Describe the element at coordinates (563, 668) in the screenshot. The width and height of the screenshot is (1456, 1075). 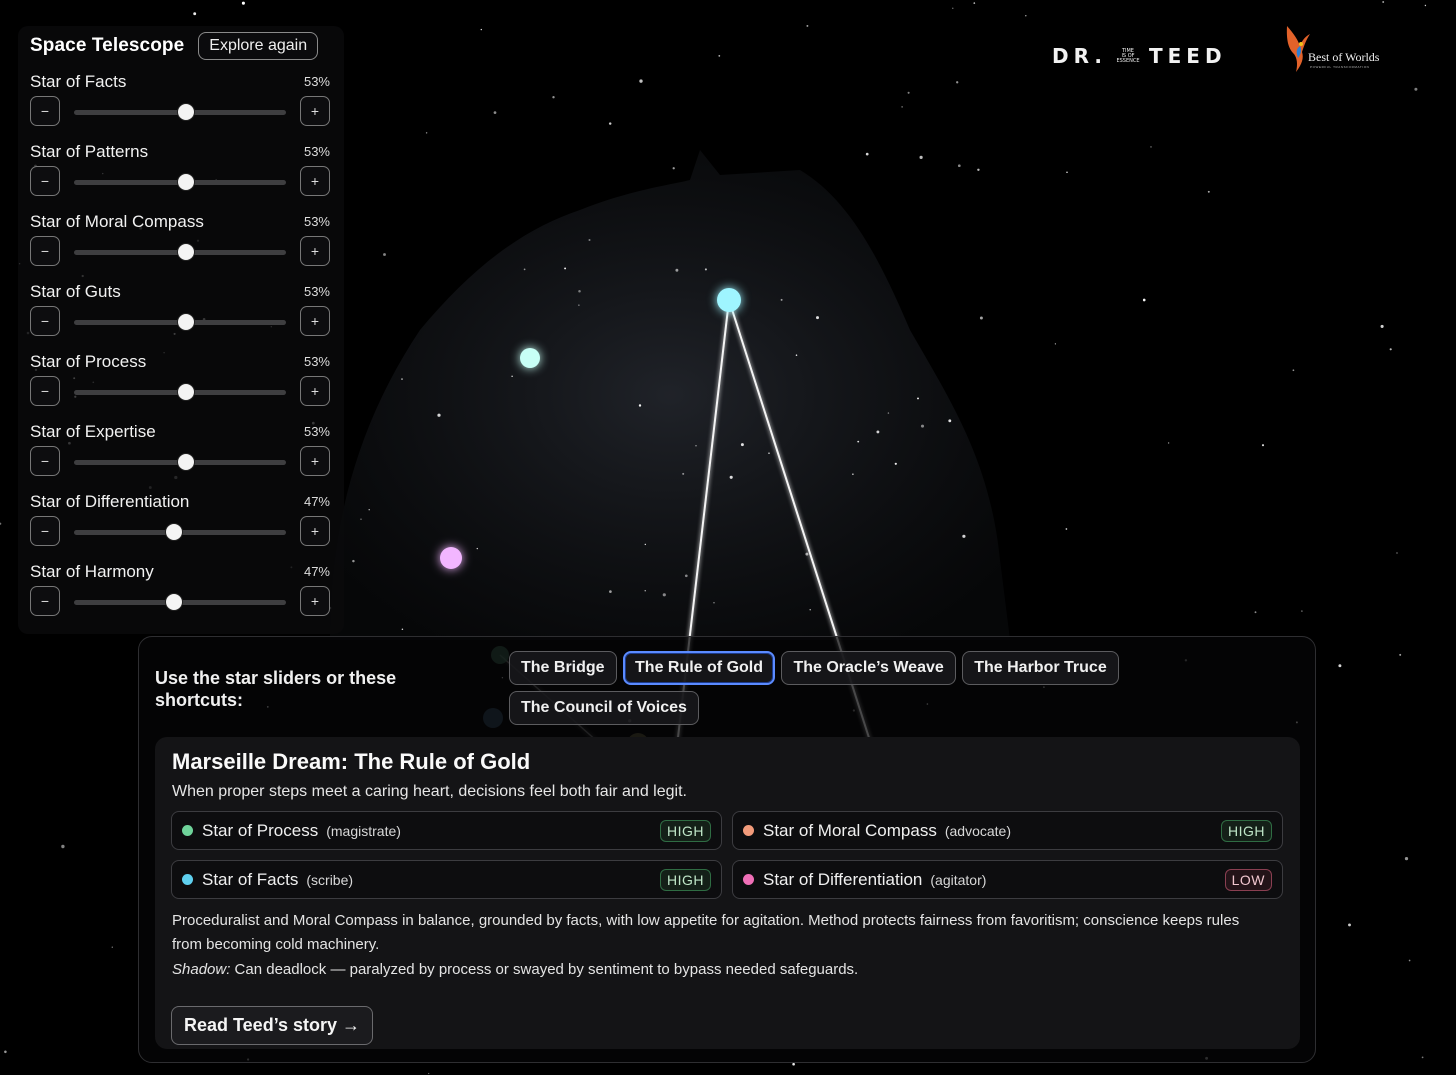
I see `chip-the-bridge: The Bridge` at that location.